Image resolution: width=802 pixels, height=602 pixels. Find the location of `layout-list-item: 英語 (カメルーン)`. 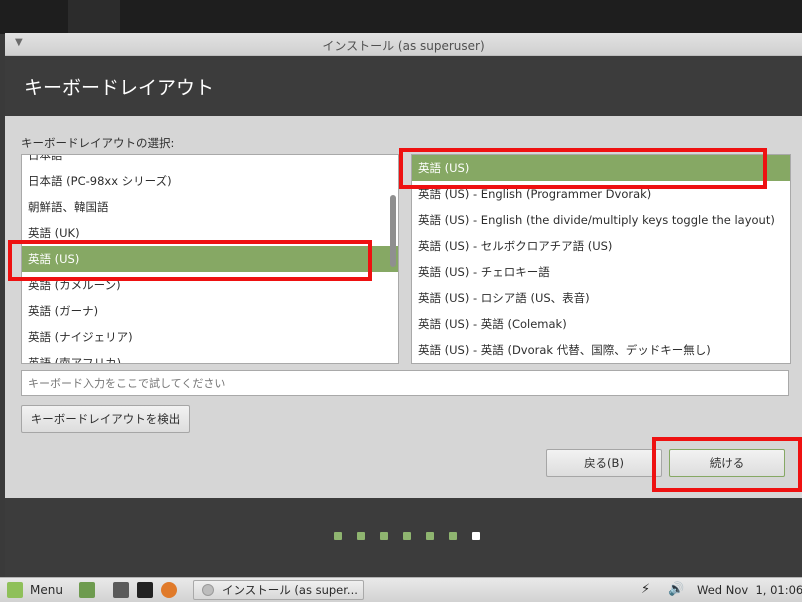

layout-list-item: 英語 (カメルーン) is located at coordinates (210, 285).